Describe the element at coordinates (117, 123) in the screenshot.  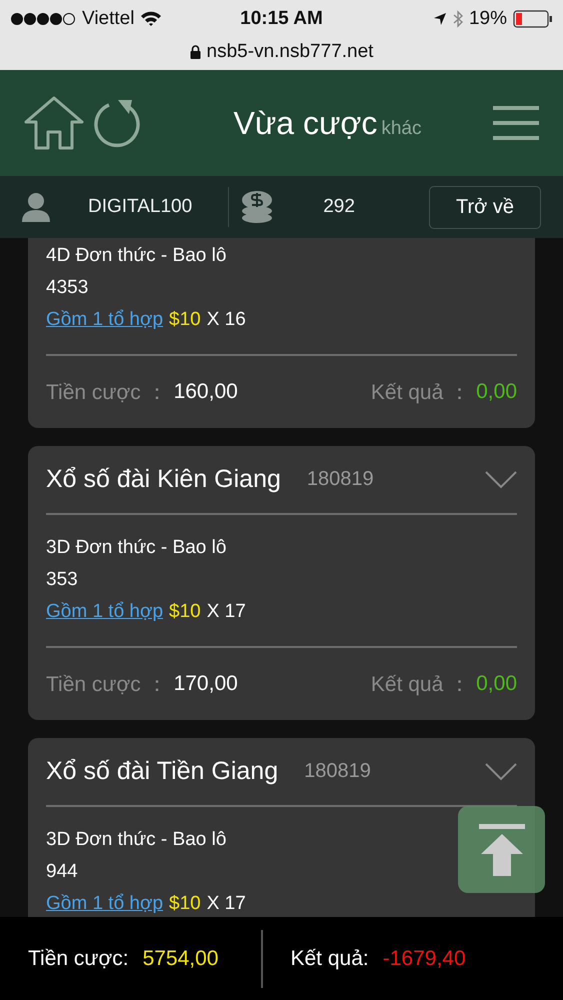
I see `refresh-icon` at that location.